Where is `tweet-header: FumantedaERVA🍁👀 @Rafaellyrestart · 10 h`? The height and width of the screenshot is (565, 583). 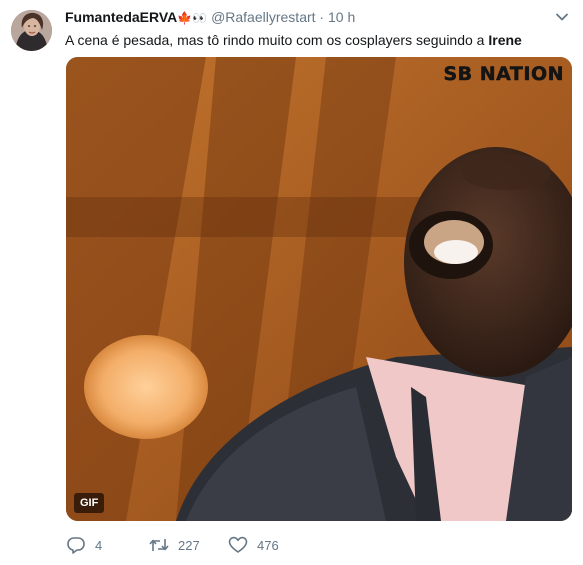 tweet-header: FumantedaERVA🍁👀 @Rafaellyrestart · 10 h is located at coordinates (314, 19).